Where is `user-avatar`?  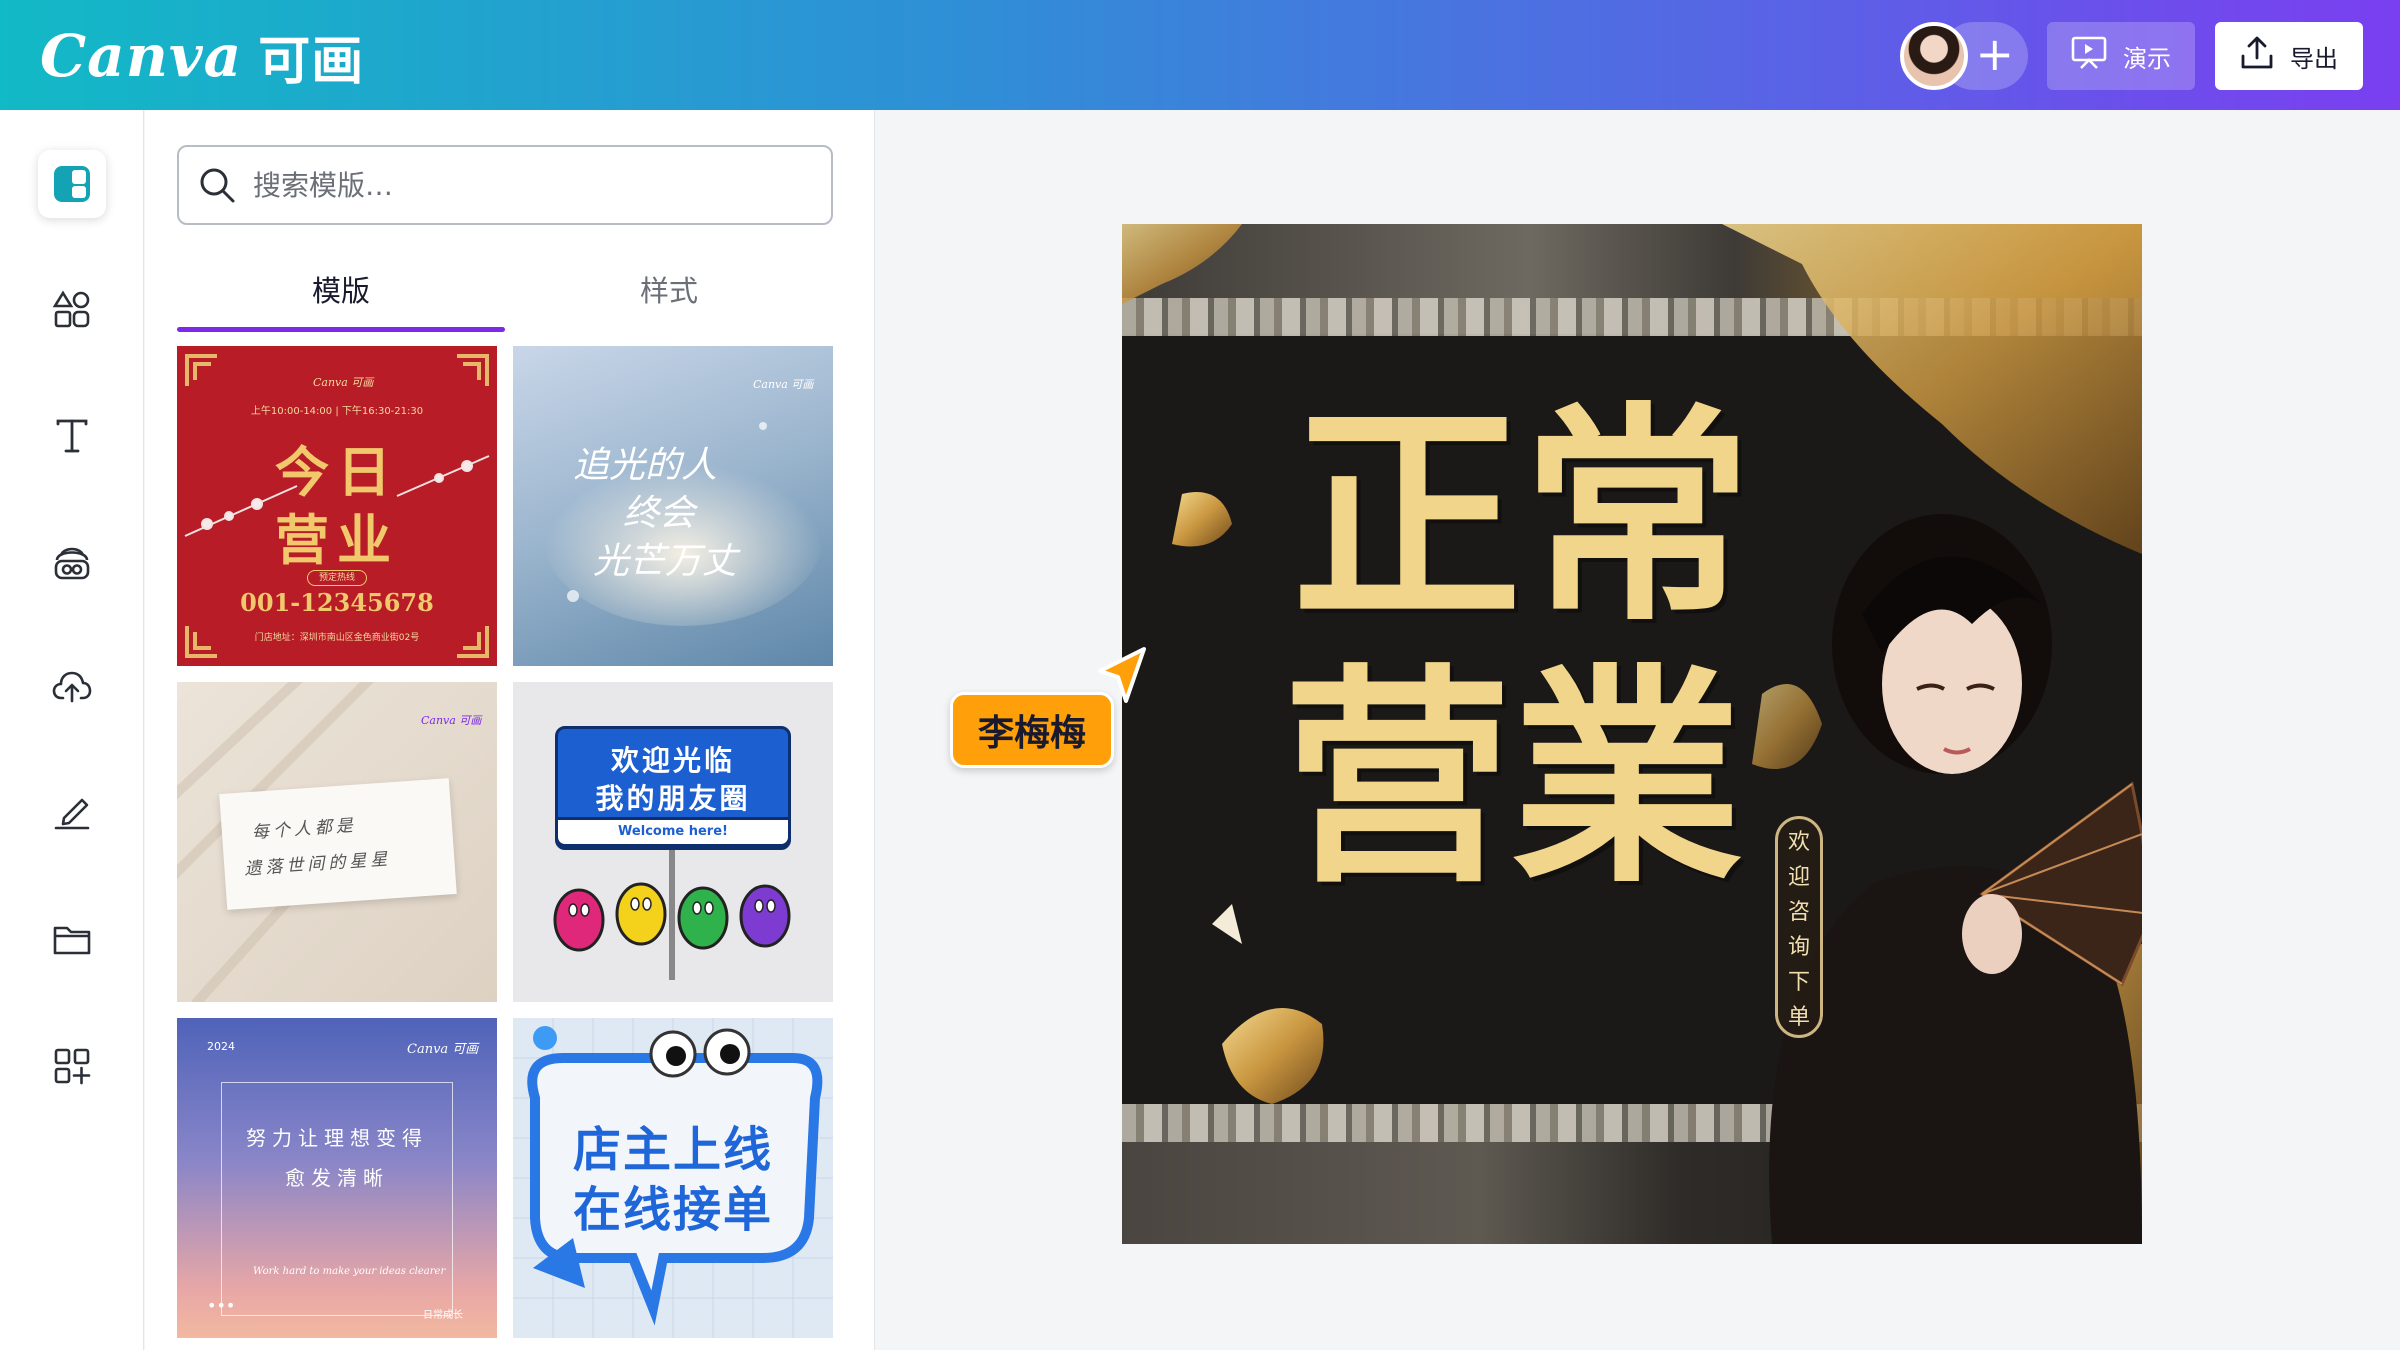
user-avatar is located at coordinates (1934, 56).